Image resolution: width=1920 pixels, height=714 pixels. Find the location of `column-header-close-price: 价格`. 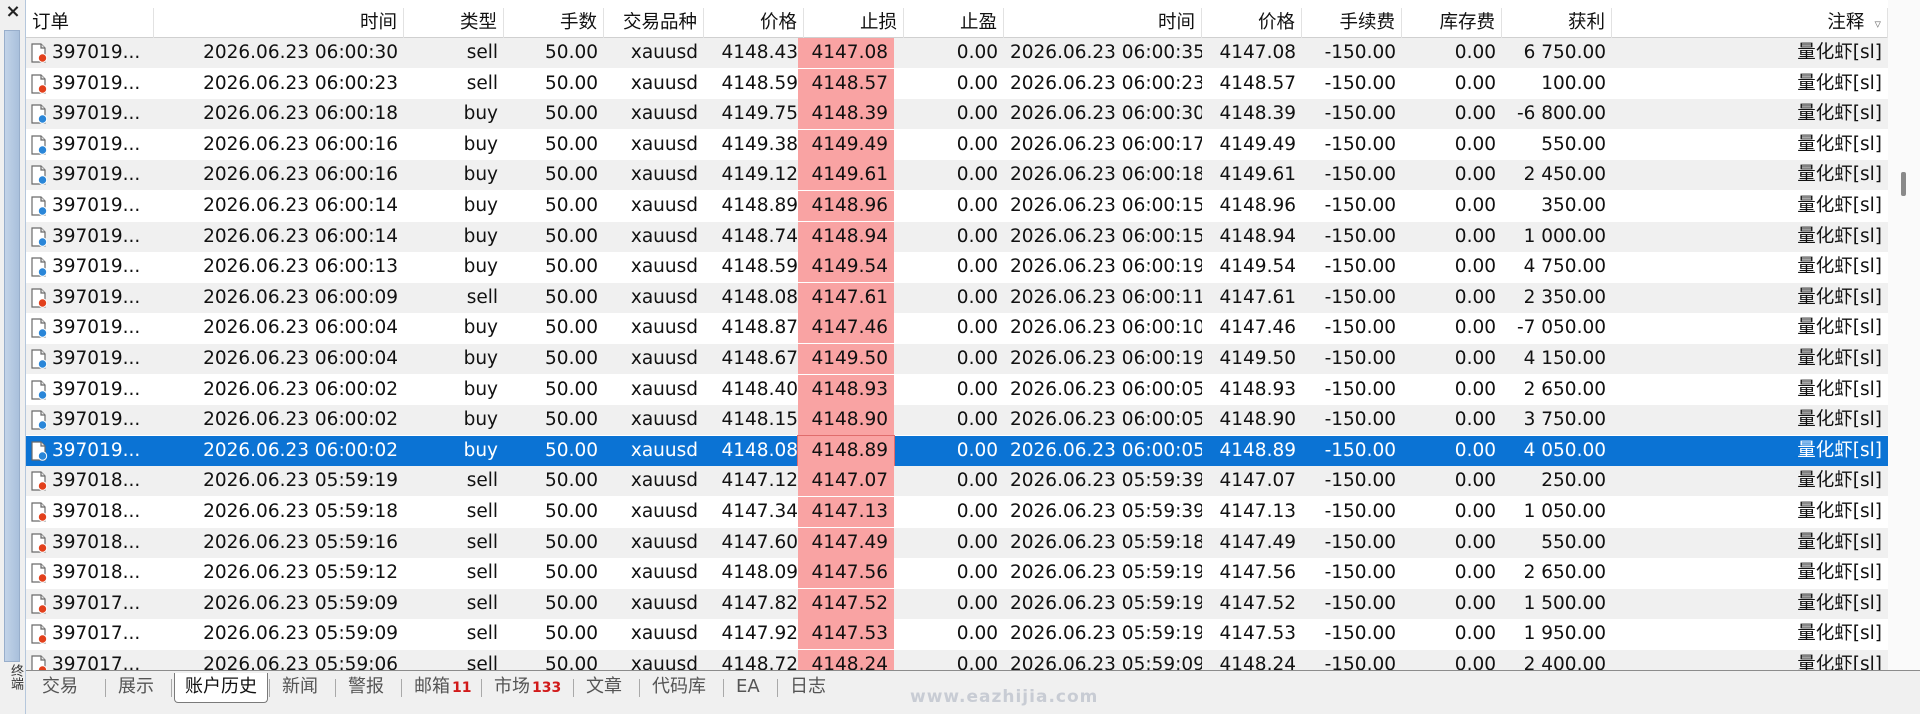

column-header-close-price: 价格 is located at coordinates (1252, 23).